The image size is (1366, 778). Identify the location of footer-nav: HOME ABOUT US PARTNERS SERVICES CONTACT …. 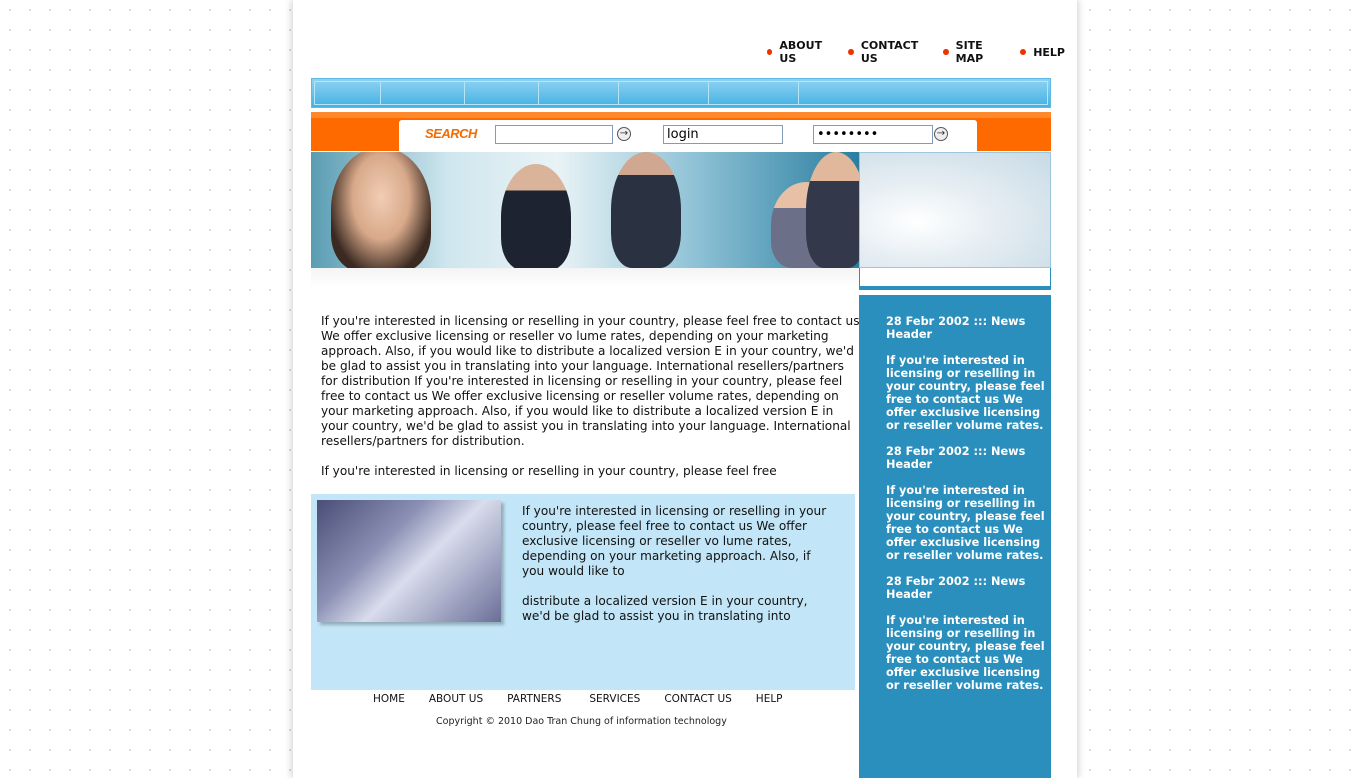
(590, 699).